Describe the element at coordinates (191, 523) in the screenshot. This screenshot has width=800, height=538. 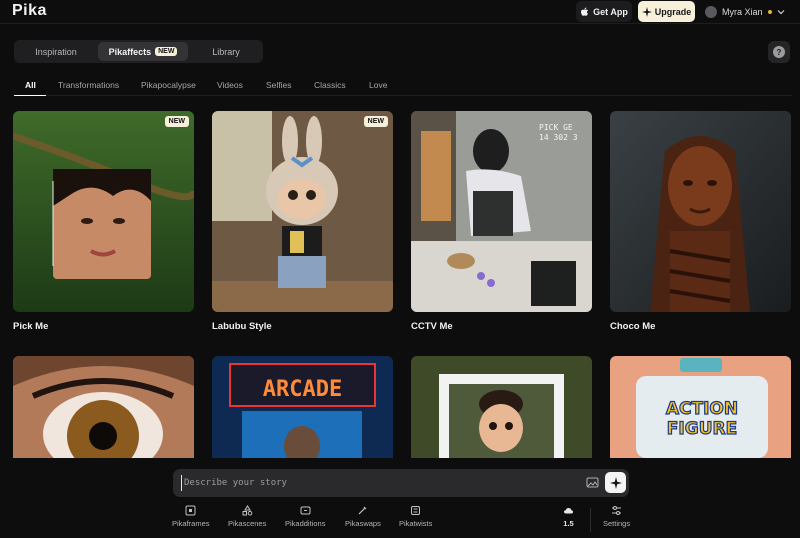
I see `tool-label: Pikaframes` at that location.